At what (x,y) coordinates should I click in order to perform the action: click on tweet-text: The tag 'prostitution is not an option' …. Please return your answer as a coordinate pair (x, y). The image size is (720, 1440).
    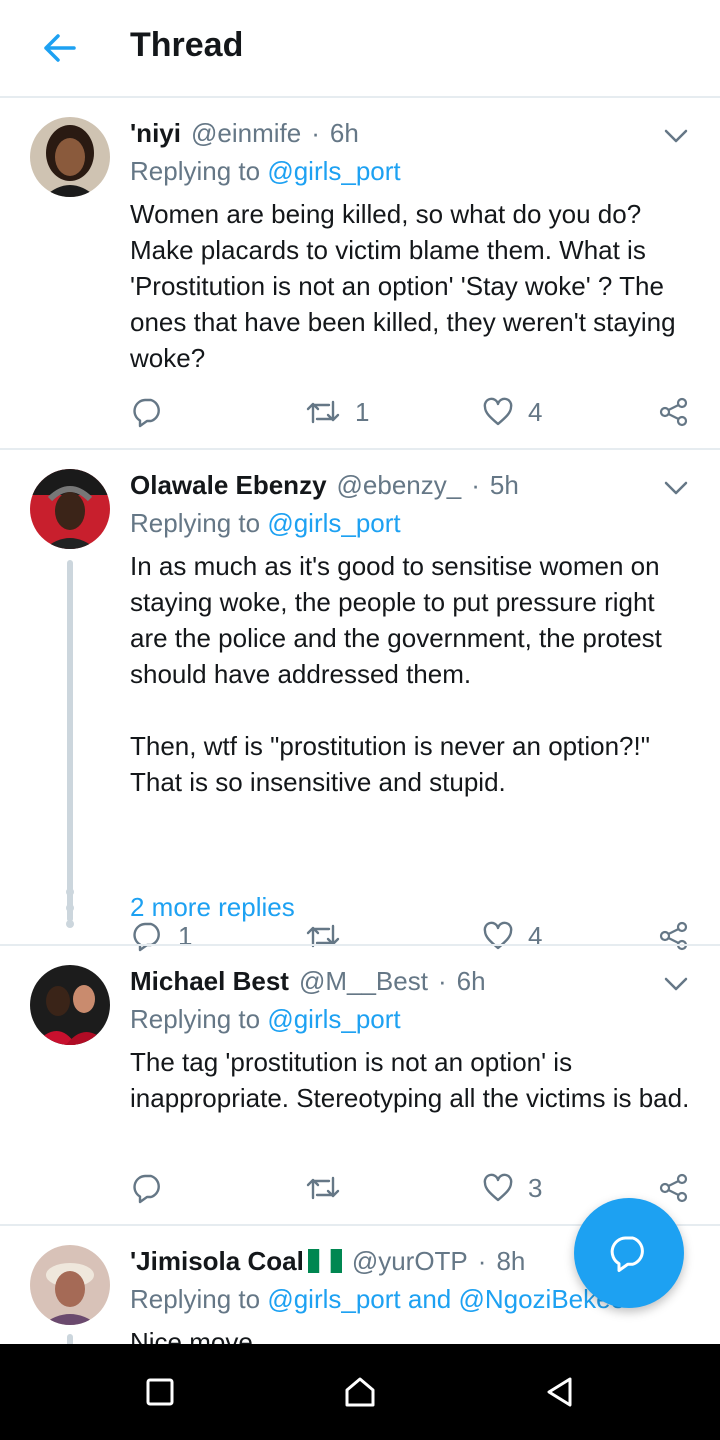
    Looking at the image, I should click on (410, 1080).